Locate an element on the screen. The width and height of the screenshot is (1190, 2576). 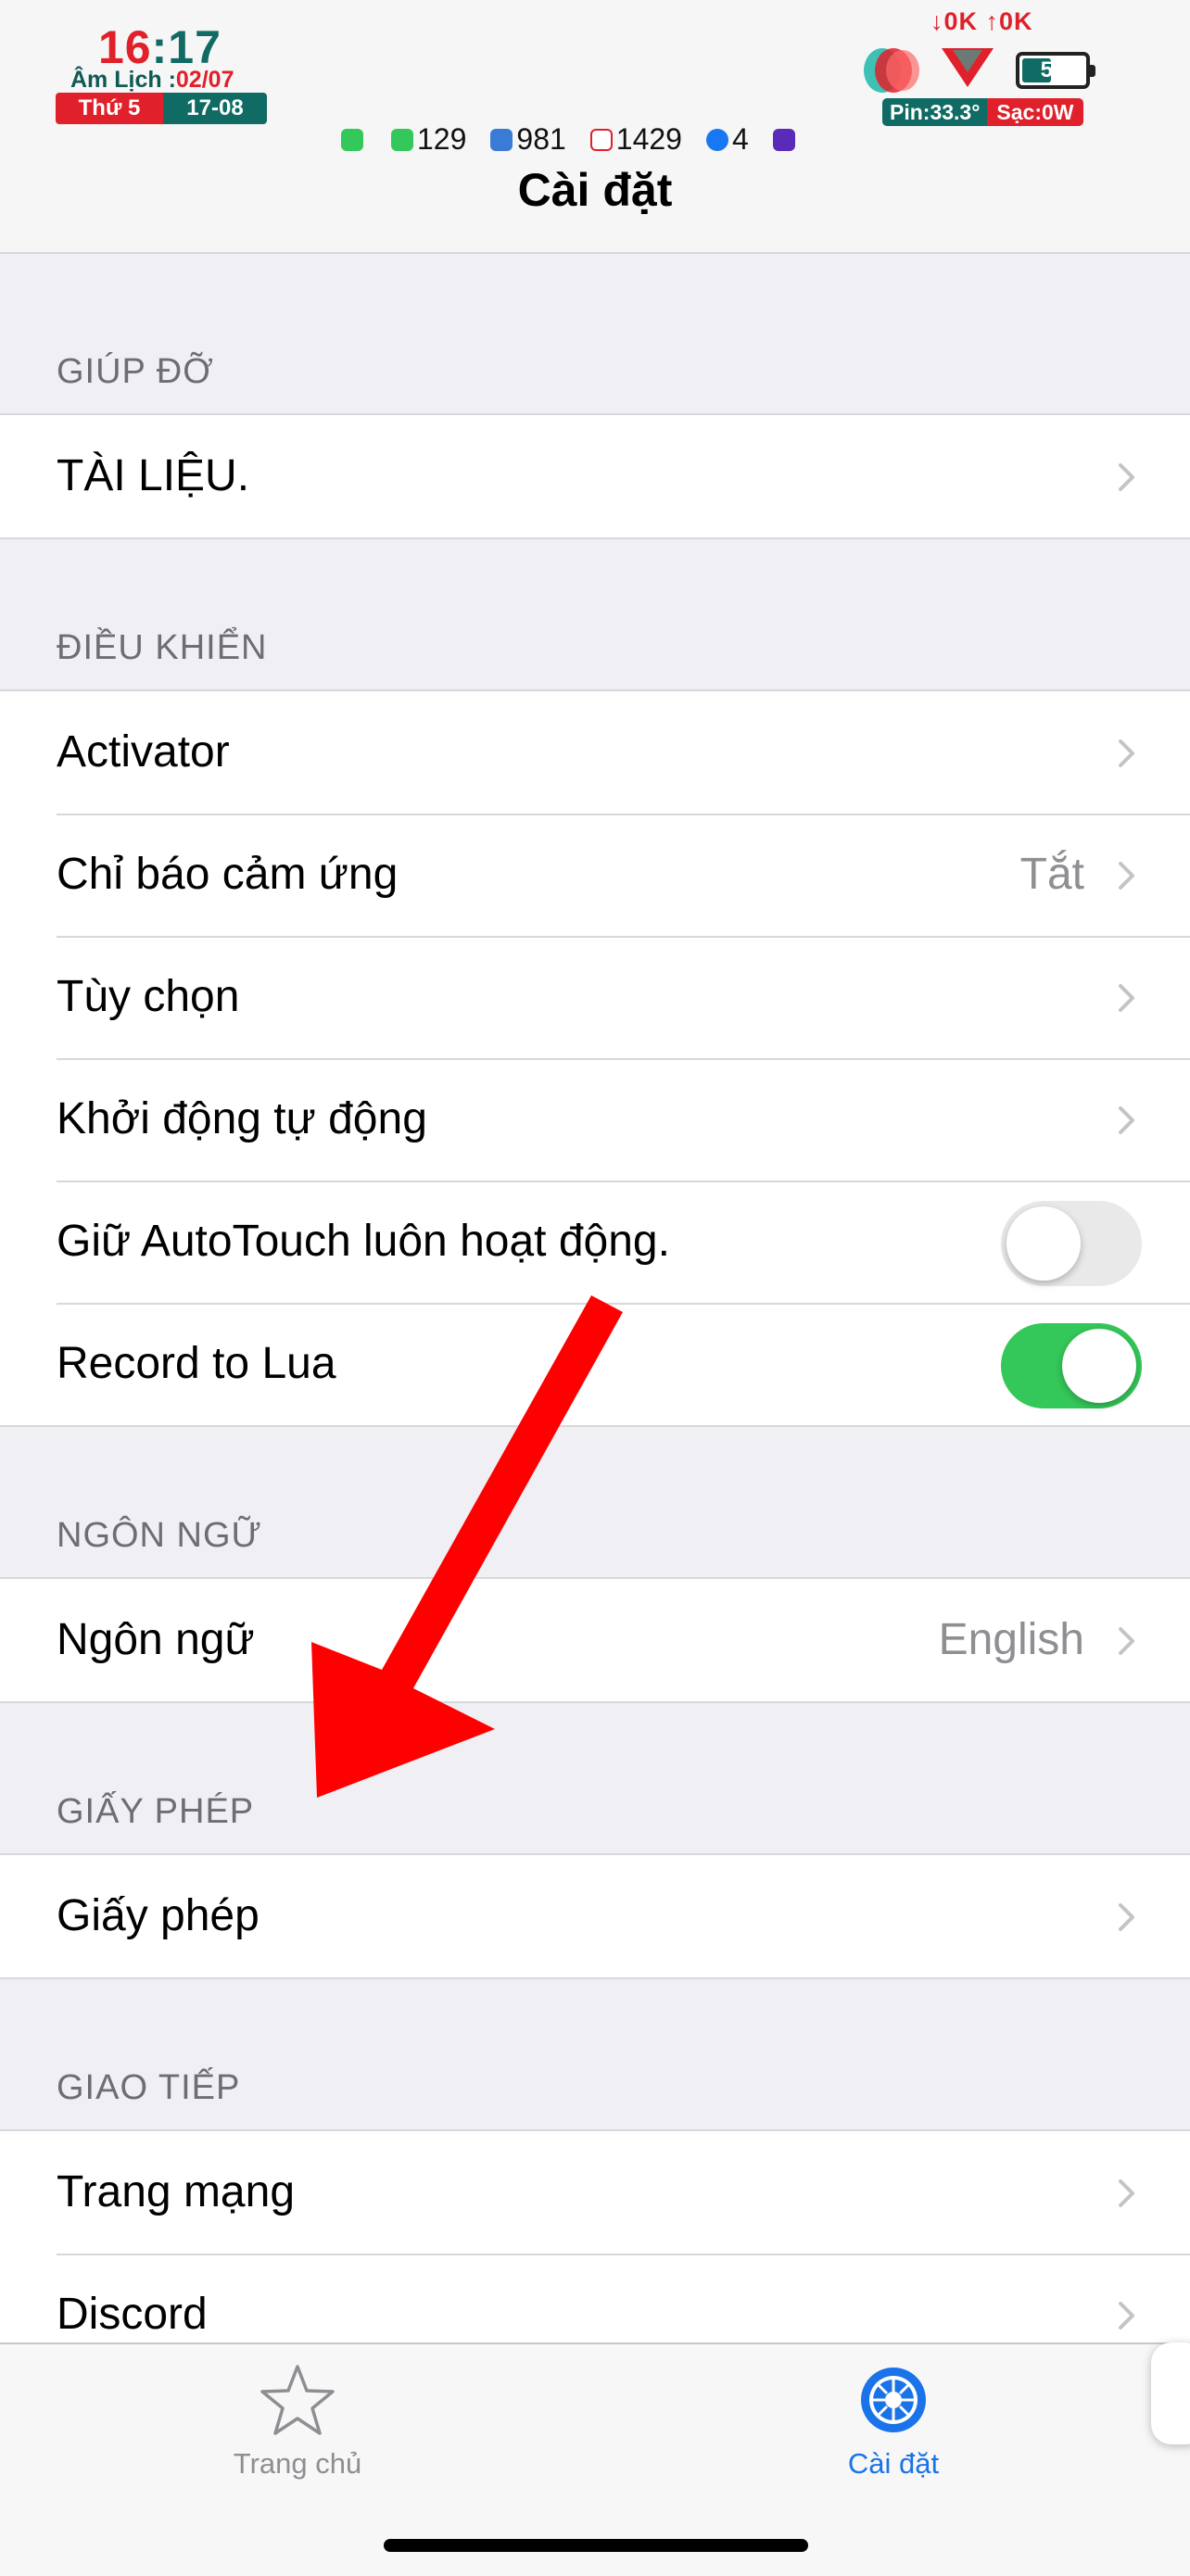
row-autostart: Khởi động tự động is located at coordinates (595, 1119).